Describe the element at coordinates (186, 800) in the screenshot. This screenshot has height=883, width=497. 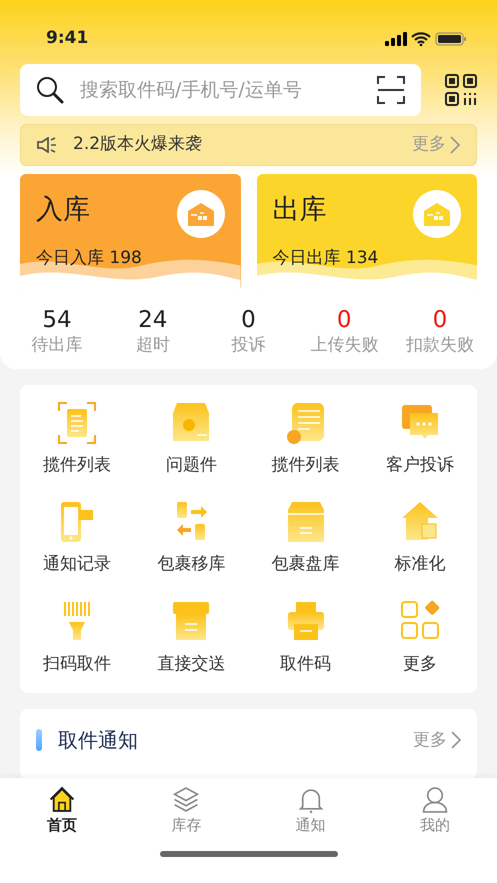
I see `layers-icon` at that location.